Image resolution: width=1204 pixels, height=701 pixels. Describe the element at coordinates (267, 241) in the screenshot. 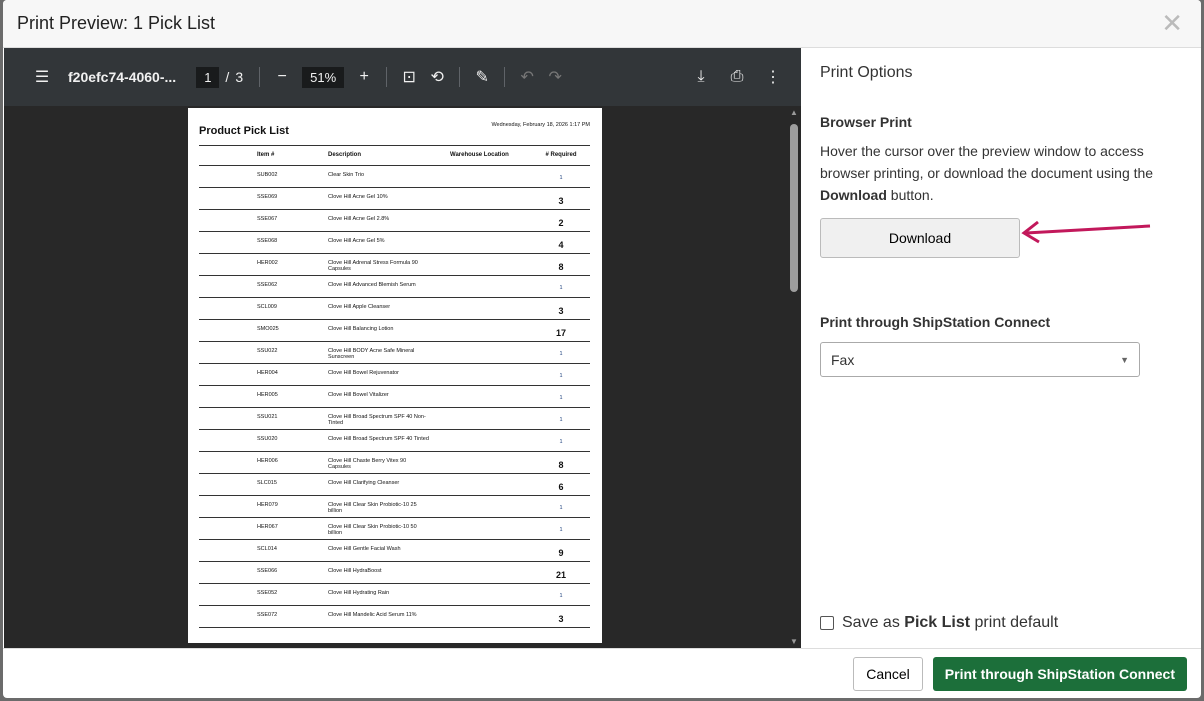

I see `item-number: SSE068` at that location.